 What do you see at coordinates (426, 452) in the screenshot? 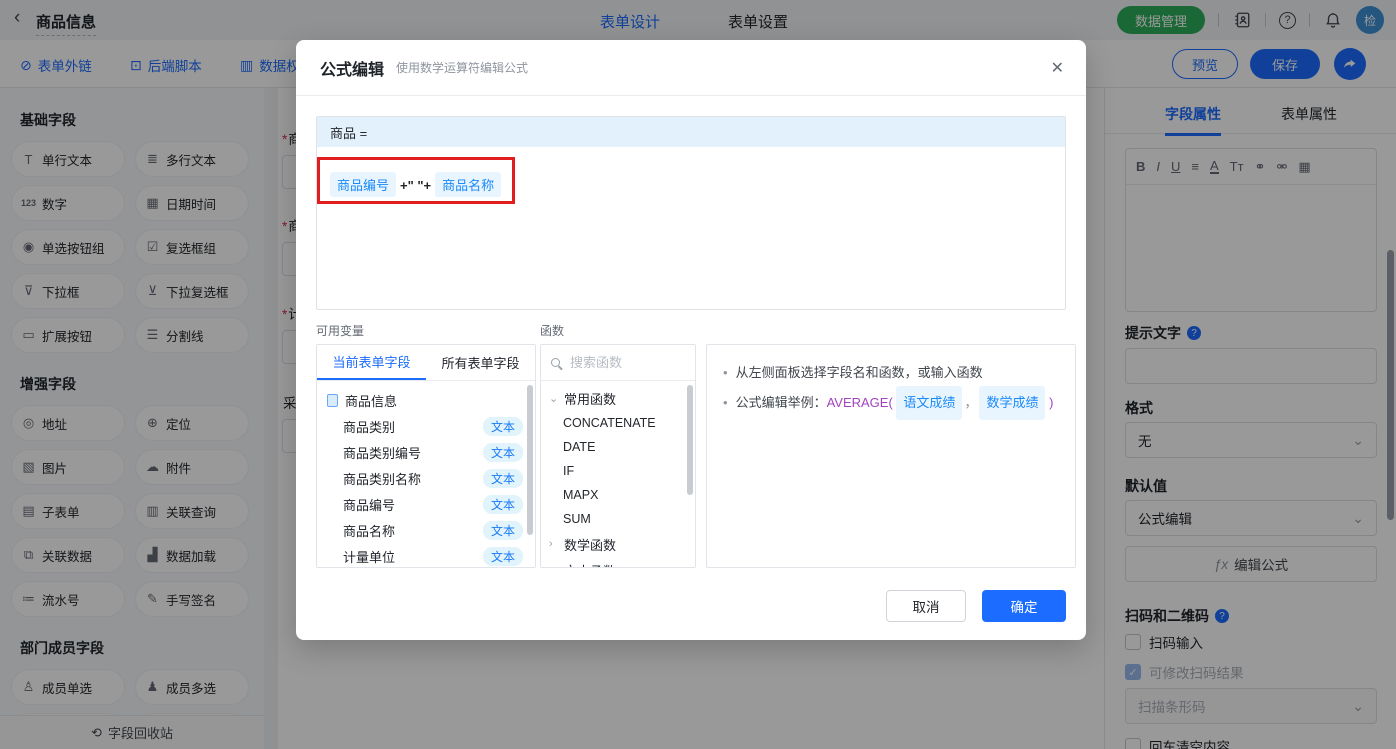
I see `variable-row: 商品类别编号 文本` at bounding box center [426, 452].